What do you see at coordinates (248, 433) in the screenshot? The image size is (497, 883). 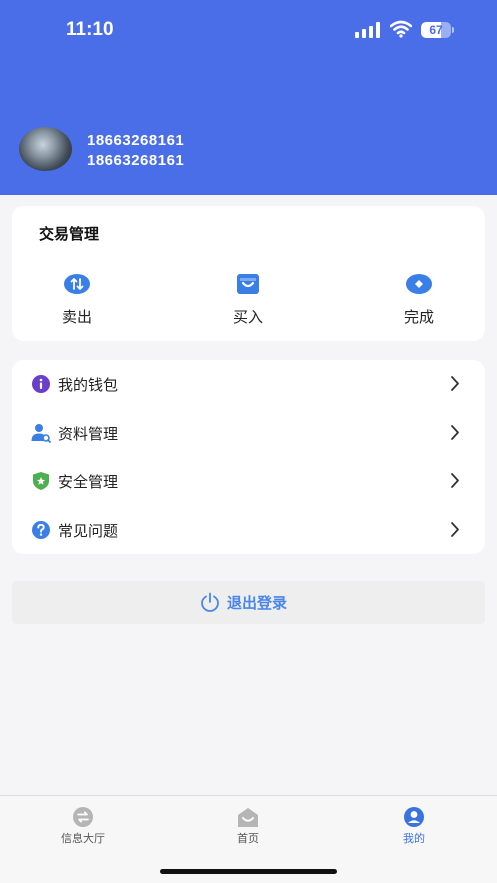 I see `menu-item-profile-management: 资料管理` at bounding box center [248, 433].